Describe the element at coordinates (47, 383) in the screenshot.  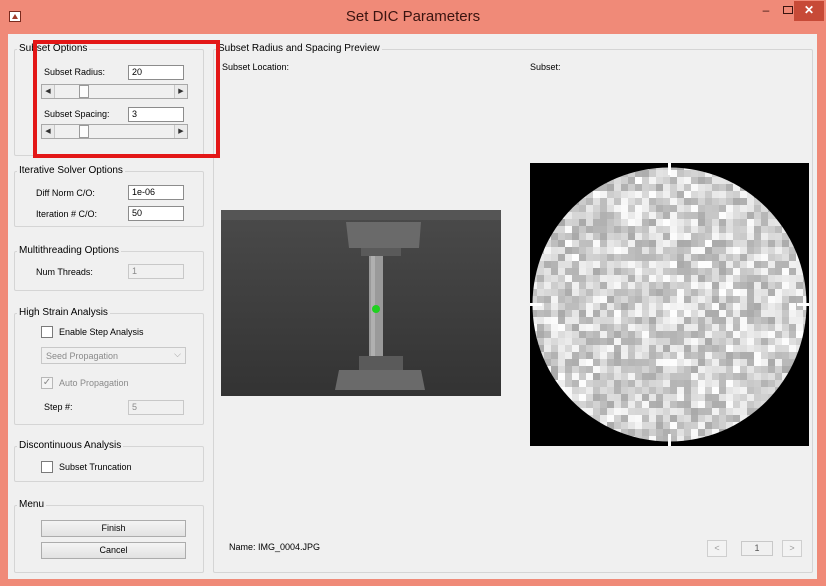
I see `checkmark-icon: ✓` at that location.